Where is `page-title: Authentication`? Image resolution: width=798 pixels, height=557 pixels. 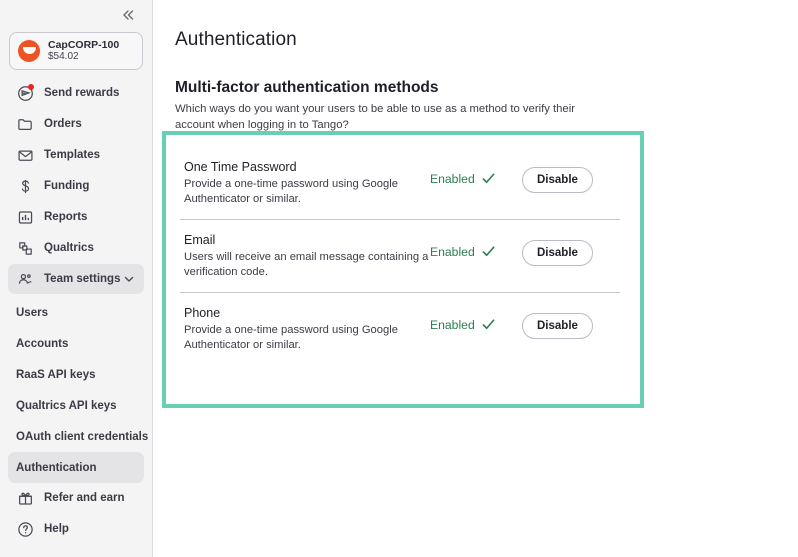 page-title: Authentication is located at coordinates (236, 39).